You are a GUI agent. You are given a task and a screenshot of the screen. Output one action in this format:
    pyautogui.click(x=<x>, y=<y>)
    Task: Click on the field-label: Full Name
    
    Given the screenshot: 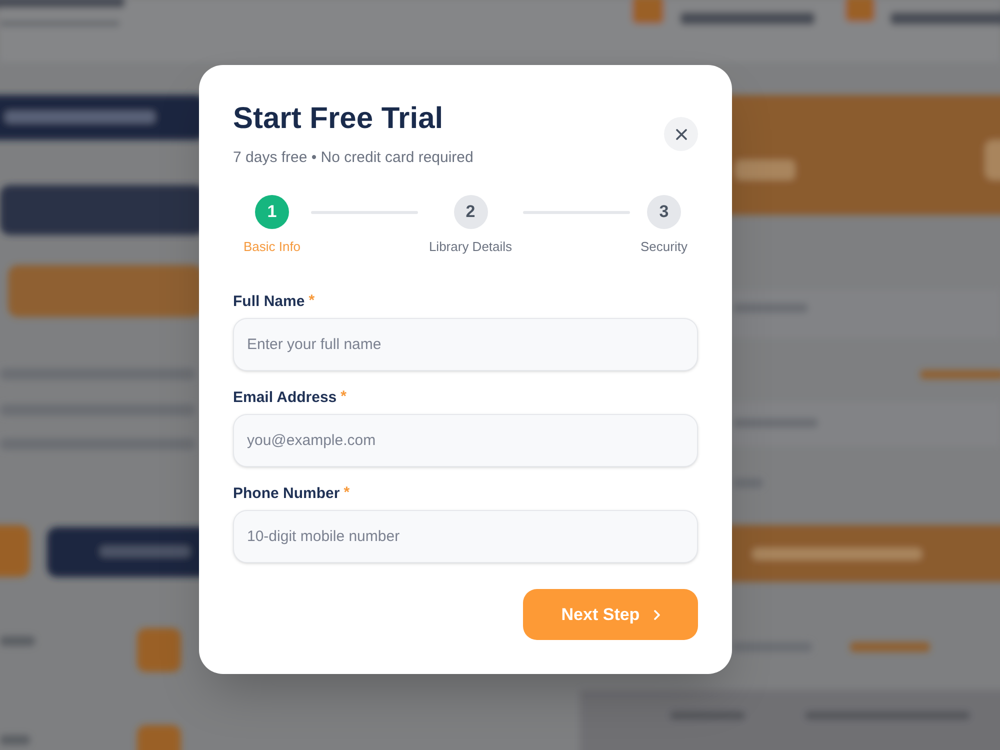 What is the action you would take?
    pyautogui.click(x=269, y=302)
    